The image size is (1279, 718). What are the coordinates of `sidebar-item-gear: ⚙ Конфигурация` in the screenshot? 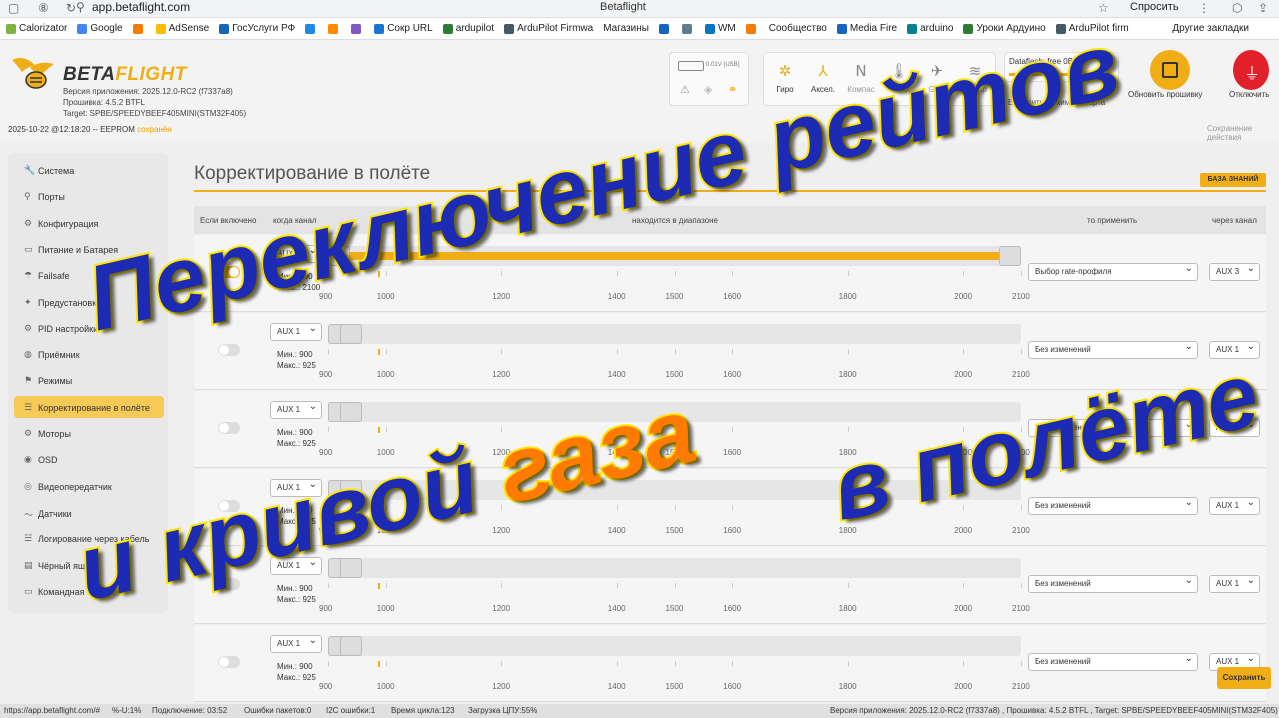 It's located at (61, 224).